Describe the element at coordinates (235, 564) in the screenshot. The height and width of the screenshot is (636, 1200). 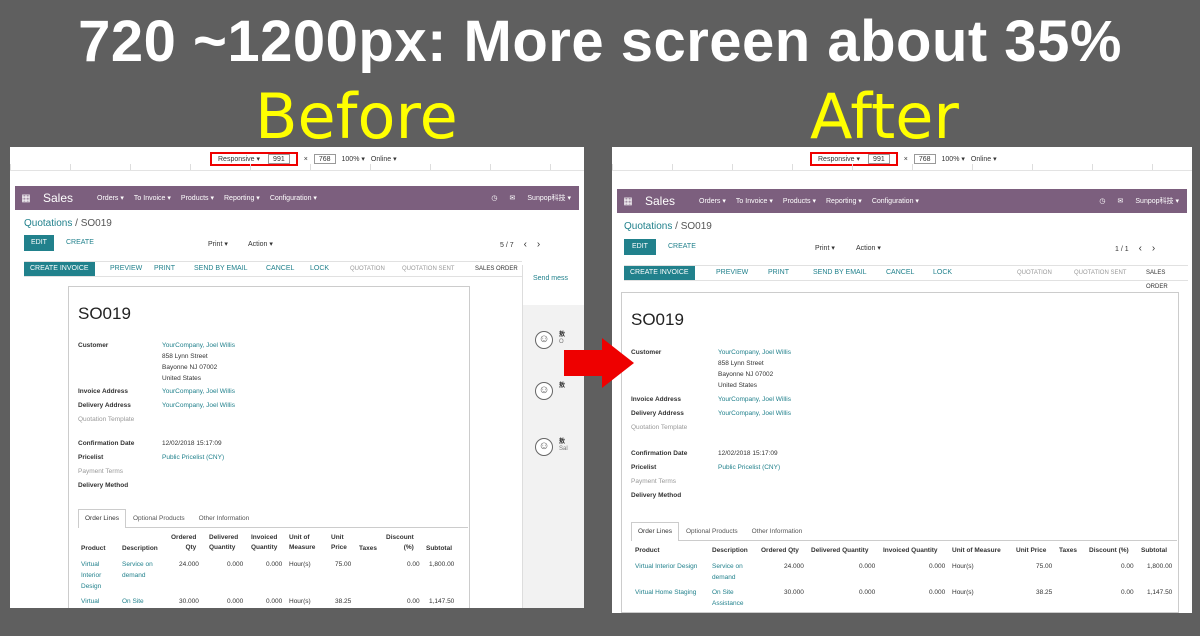
I see `row1-delivered: 0.000` at that location.